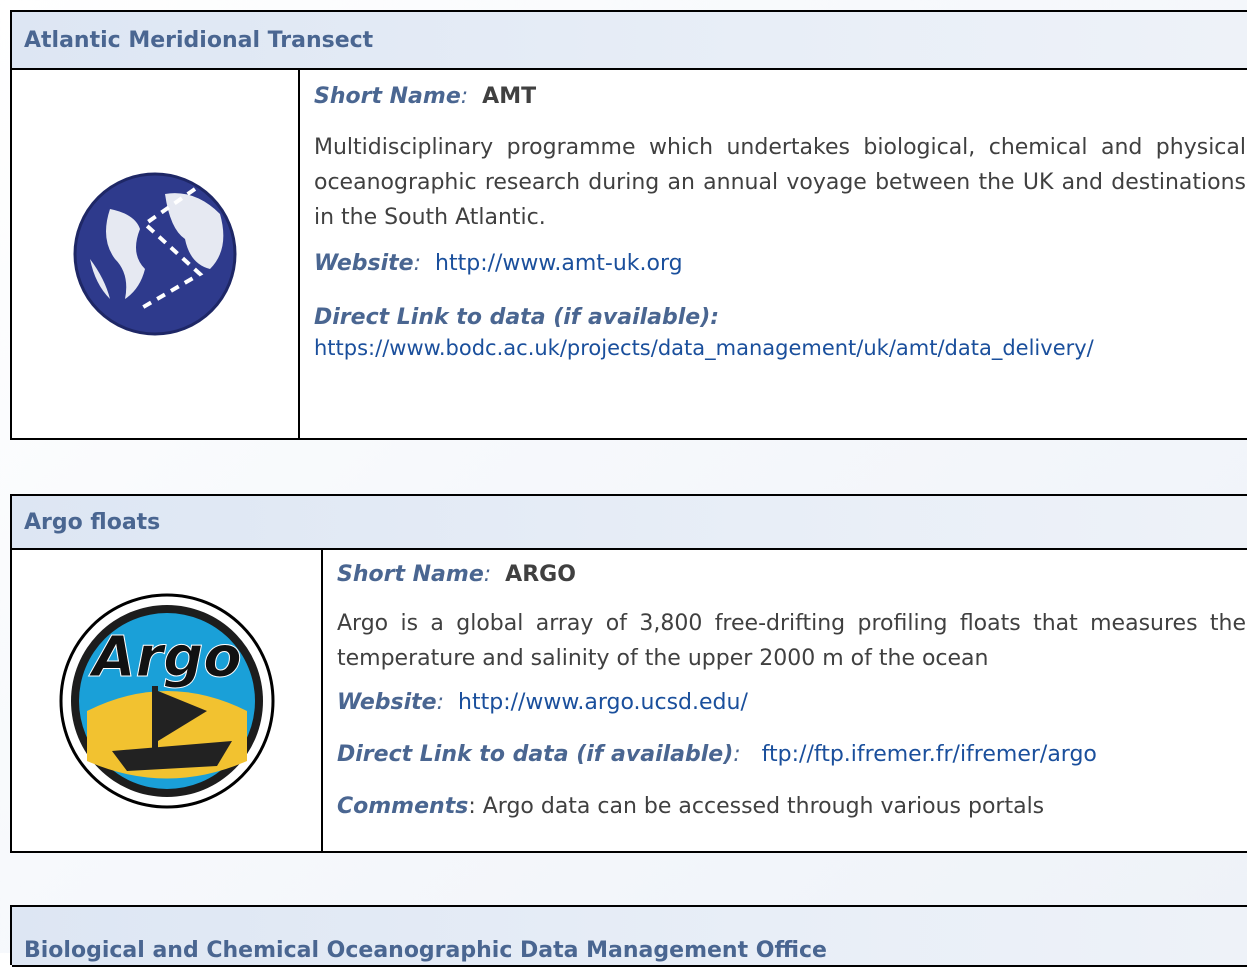 This screenshot has width=1247, height=967. Describe the element at coordinates (540, 574) in the screenshot. I see `short-name-value: ARGO` at that location.